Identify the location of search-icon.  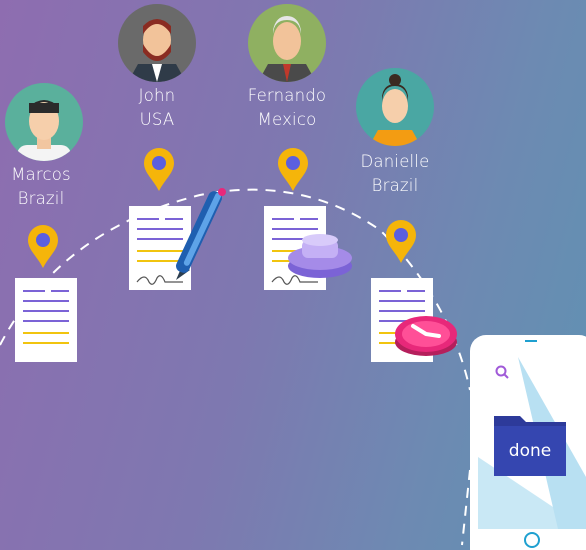
(502, 372).